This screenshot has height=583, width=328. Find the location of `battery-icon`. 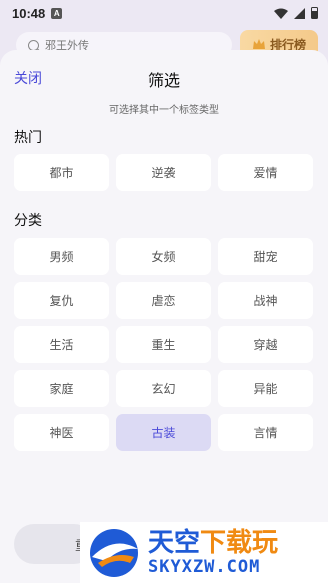

battery-icon is located at coordinates (314, 13).